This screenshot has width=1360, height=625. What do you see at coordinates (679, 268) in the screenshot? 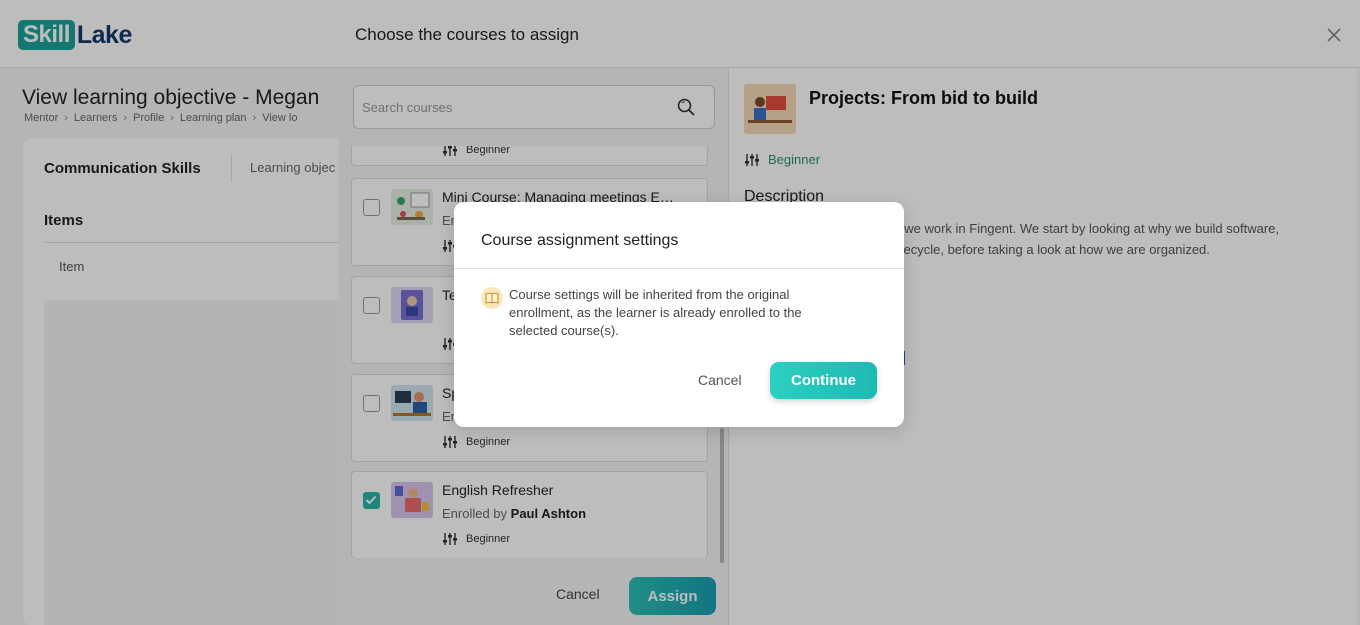
I see `modal-divider` at bounding box center [679, 268].